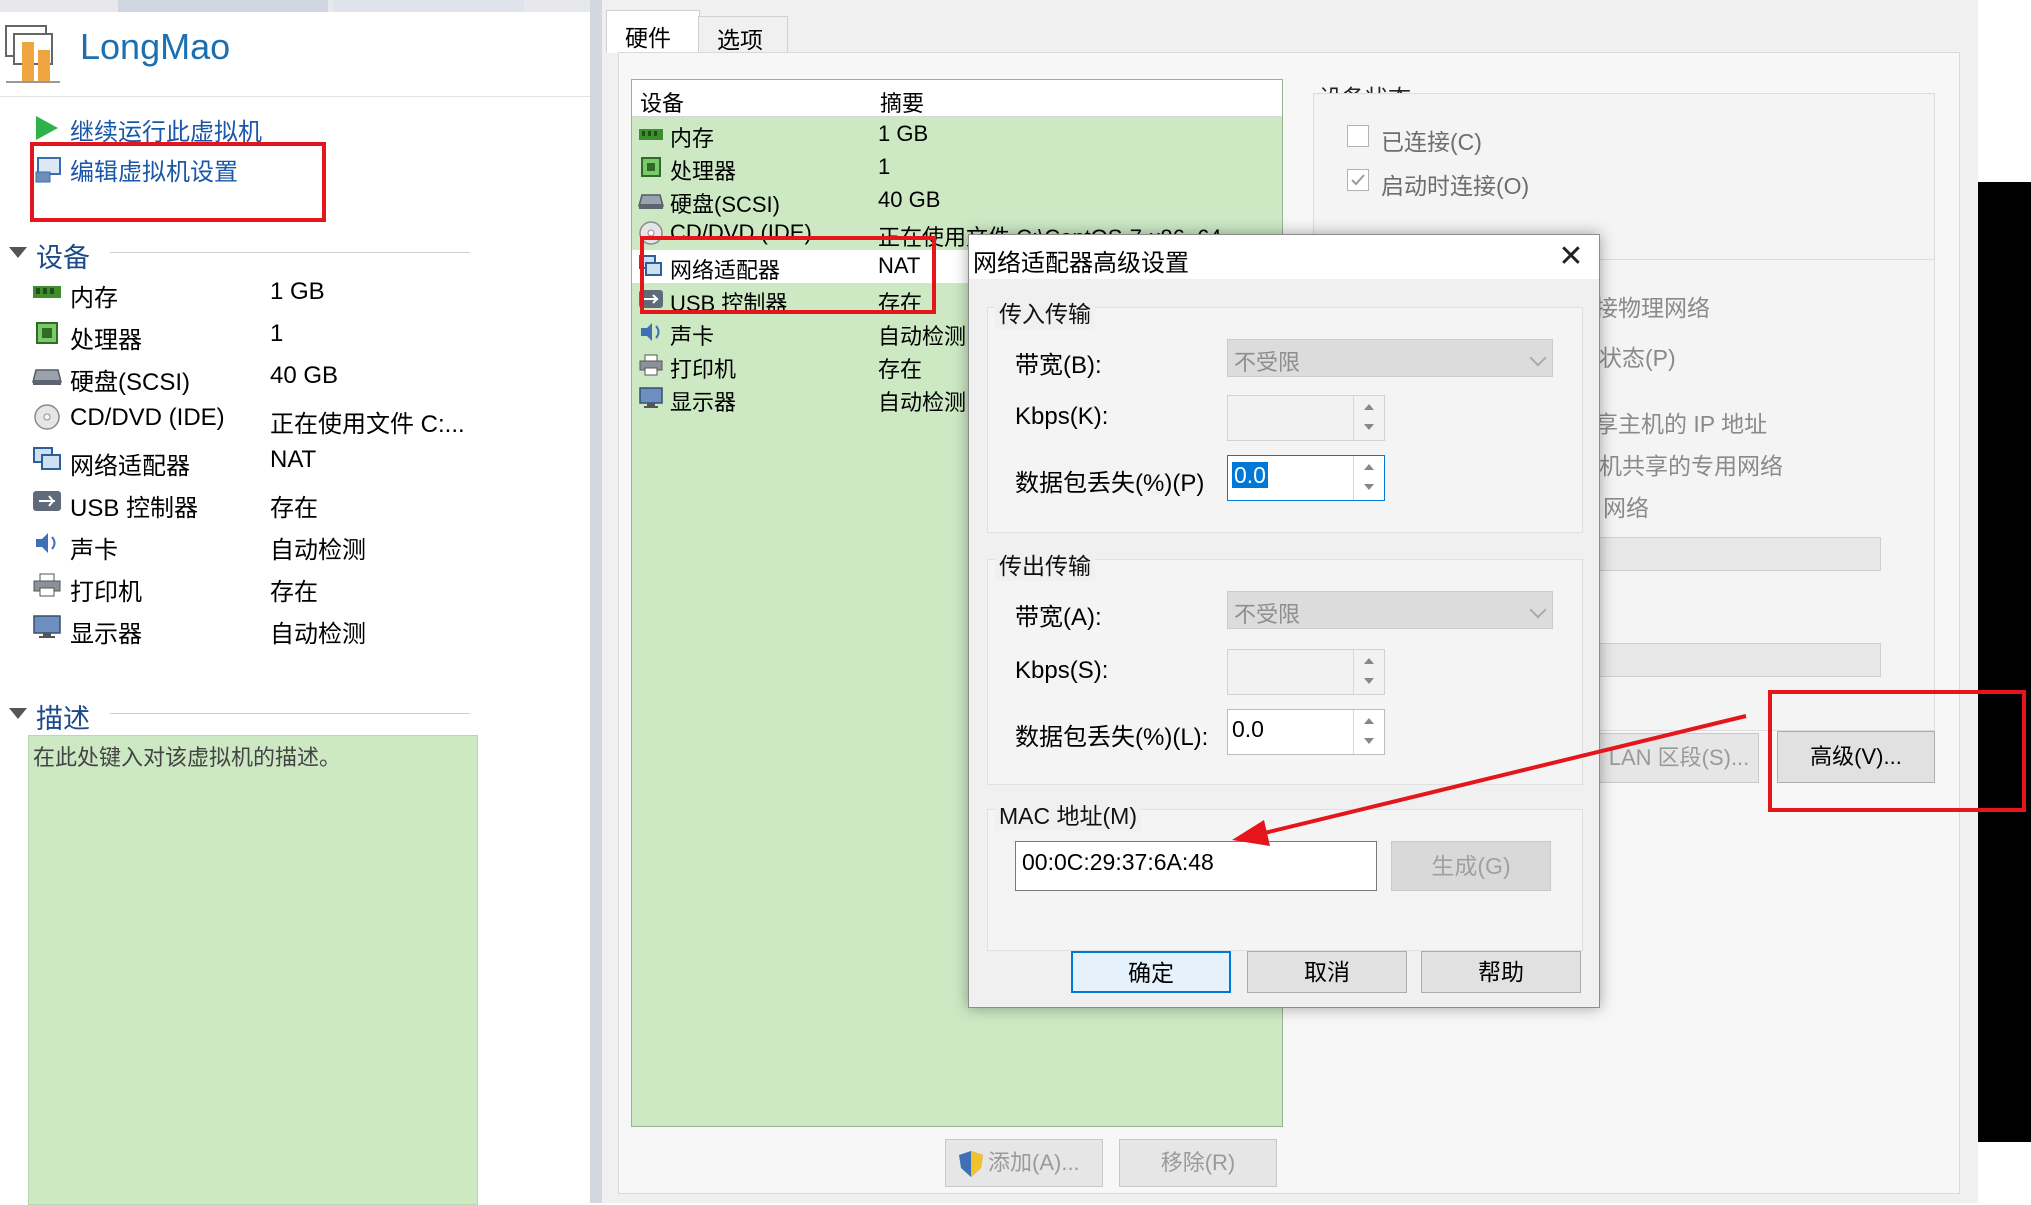  I want to click on connect-on-start-checkbox, so click(1358, 180).